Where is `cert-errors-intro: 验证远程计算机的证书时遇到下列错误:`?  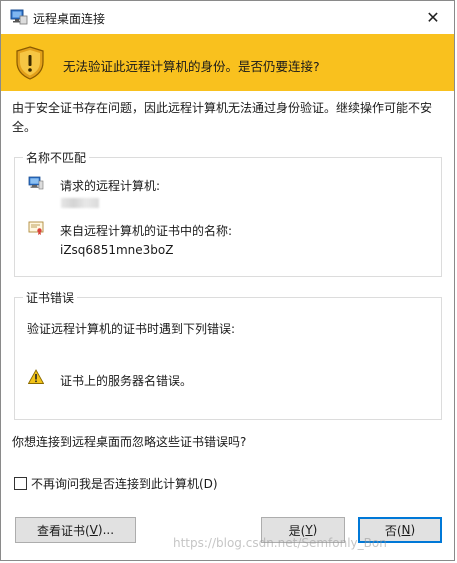
cert-errors-intro: 验证远程计算机的证书时遇到下列错误: is located at coordinates (131, 329).